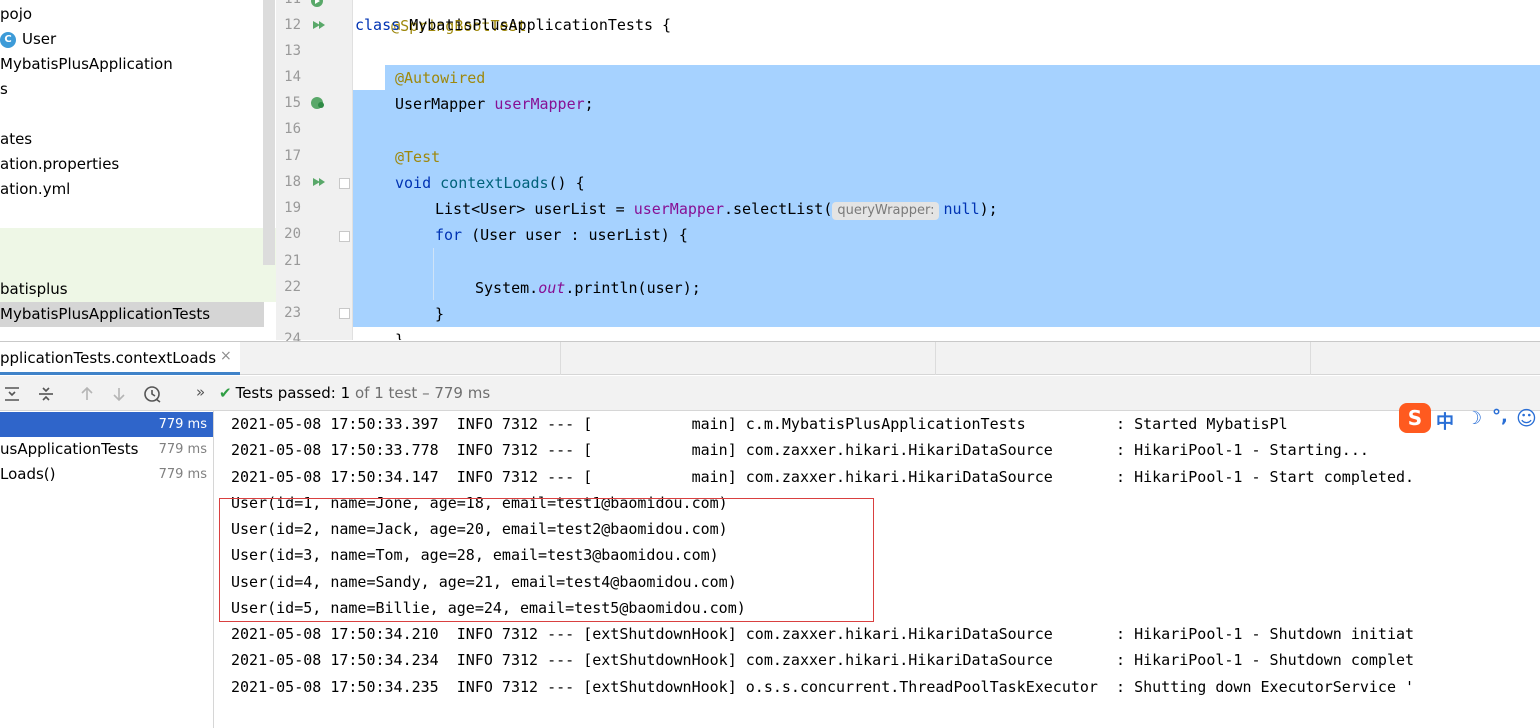 This screenshot has height=728, width=1540. I want to click on test-row-class: usApplicationTests 779 ms, so click(106, 449).